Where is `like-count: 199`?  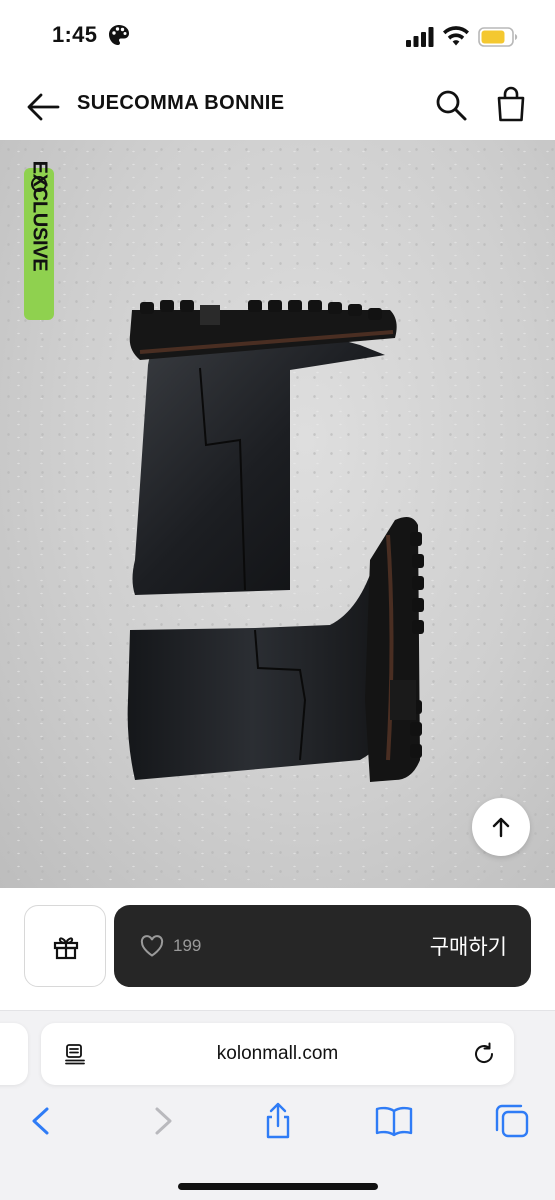 like-count: 199 is located at coordinates (187, 945).